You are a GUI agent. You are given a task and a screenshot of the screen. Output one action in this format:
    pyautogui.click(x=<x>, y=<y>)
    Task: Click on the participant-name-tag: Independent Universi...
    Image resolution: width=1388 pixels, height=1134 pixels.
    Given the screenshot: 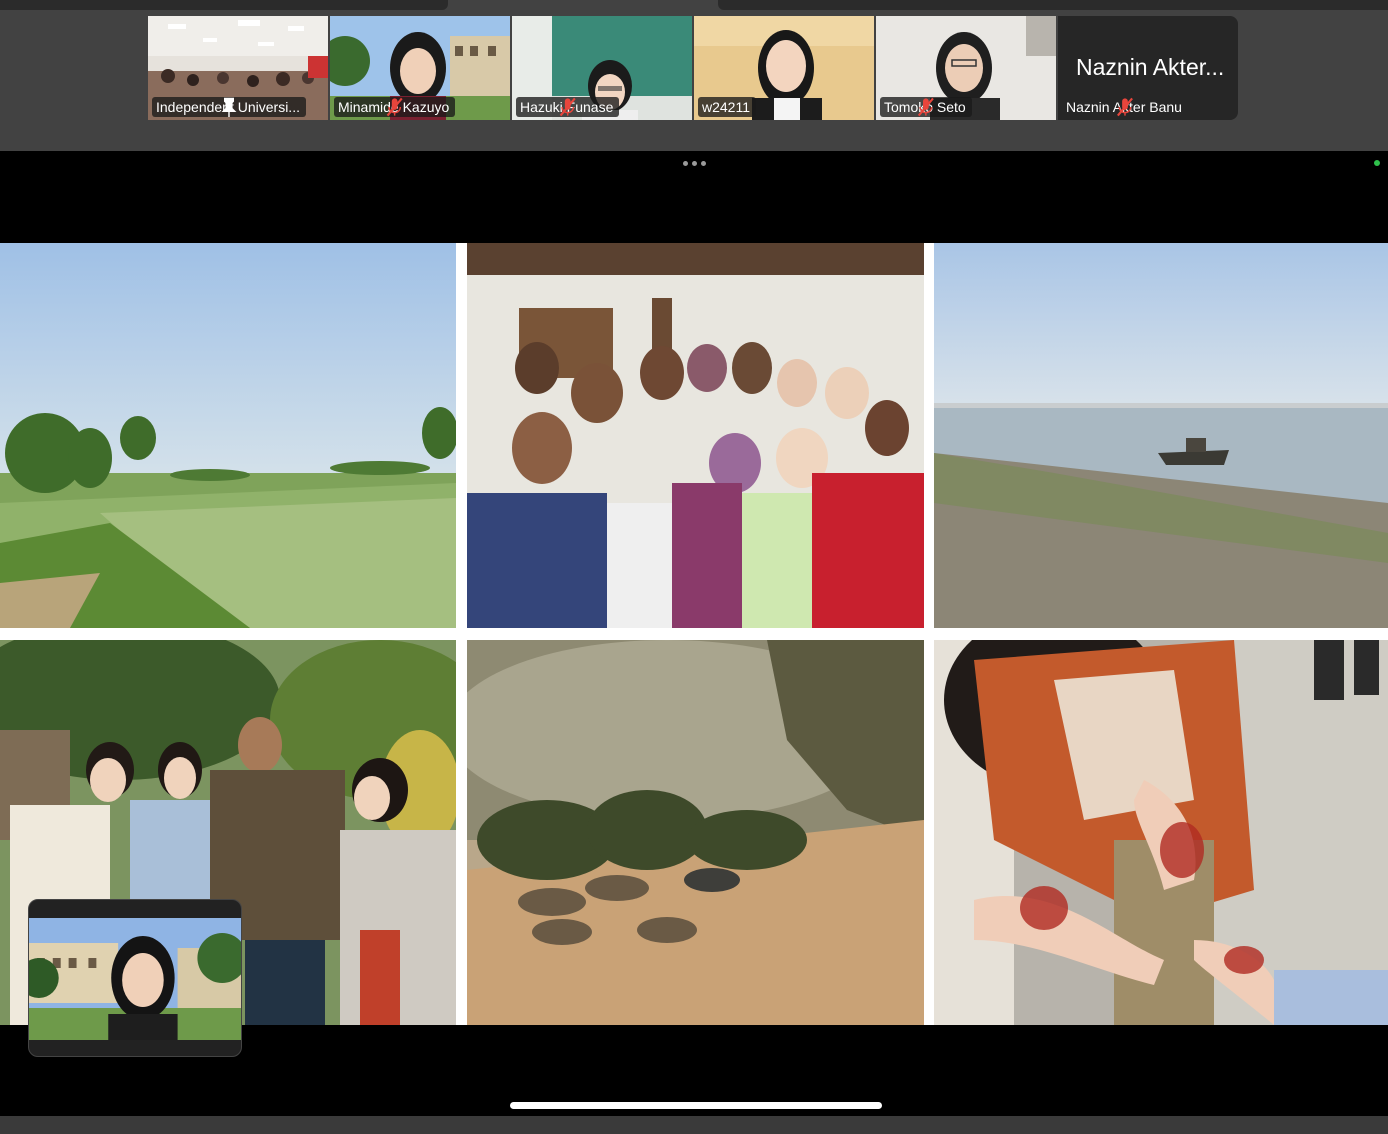 What is the action you would take?
    pyautogui.click(x=229, y=107)
    